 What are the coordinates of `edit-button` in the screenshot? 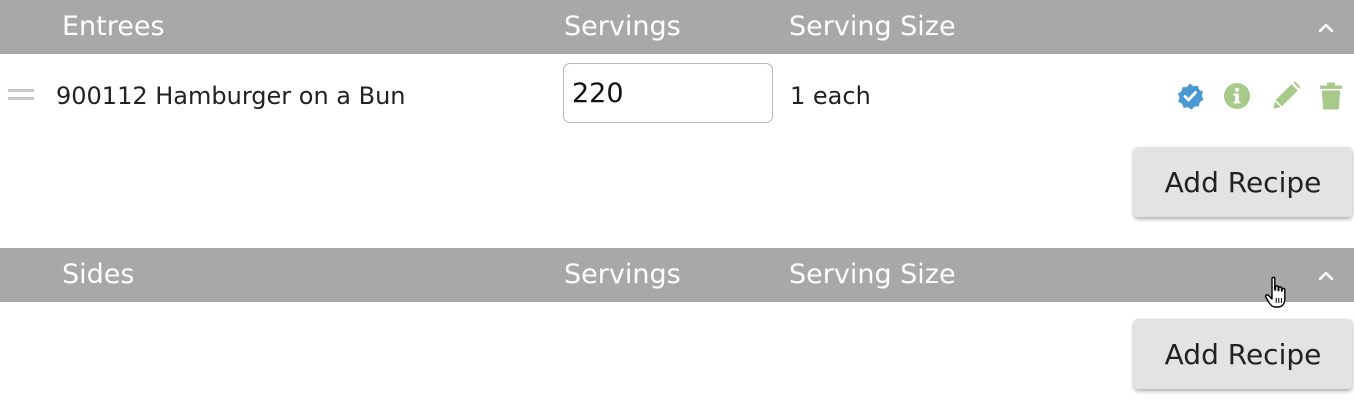 It's located at (1286, 96).